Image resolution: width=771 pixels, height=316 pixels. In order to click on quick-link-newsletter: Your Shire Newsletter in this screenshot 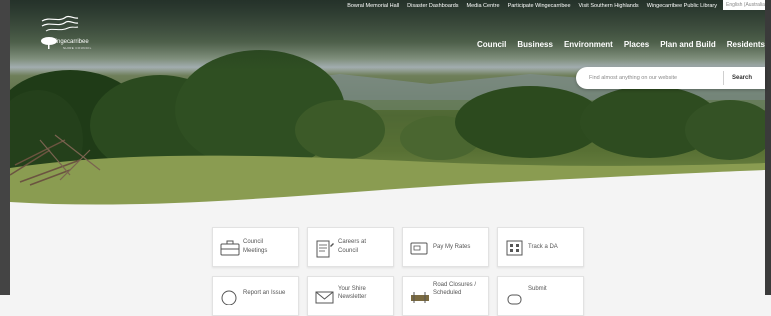, I will do `click(350, 296)`.